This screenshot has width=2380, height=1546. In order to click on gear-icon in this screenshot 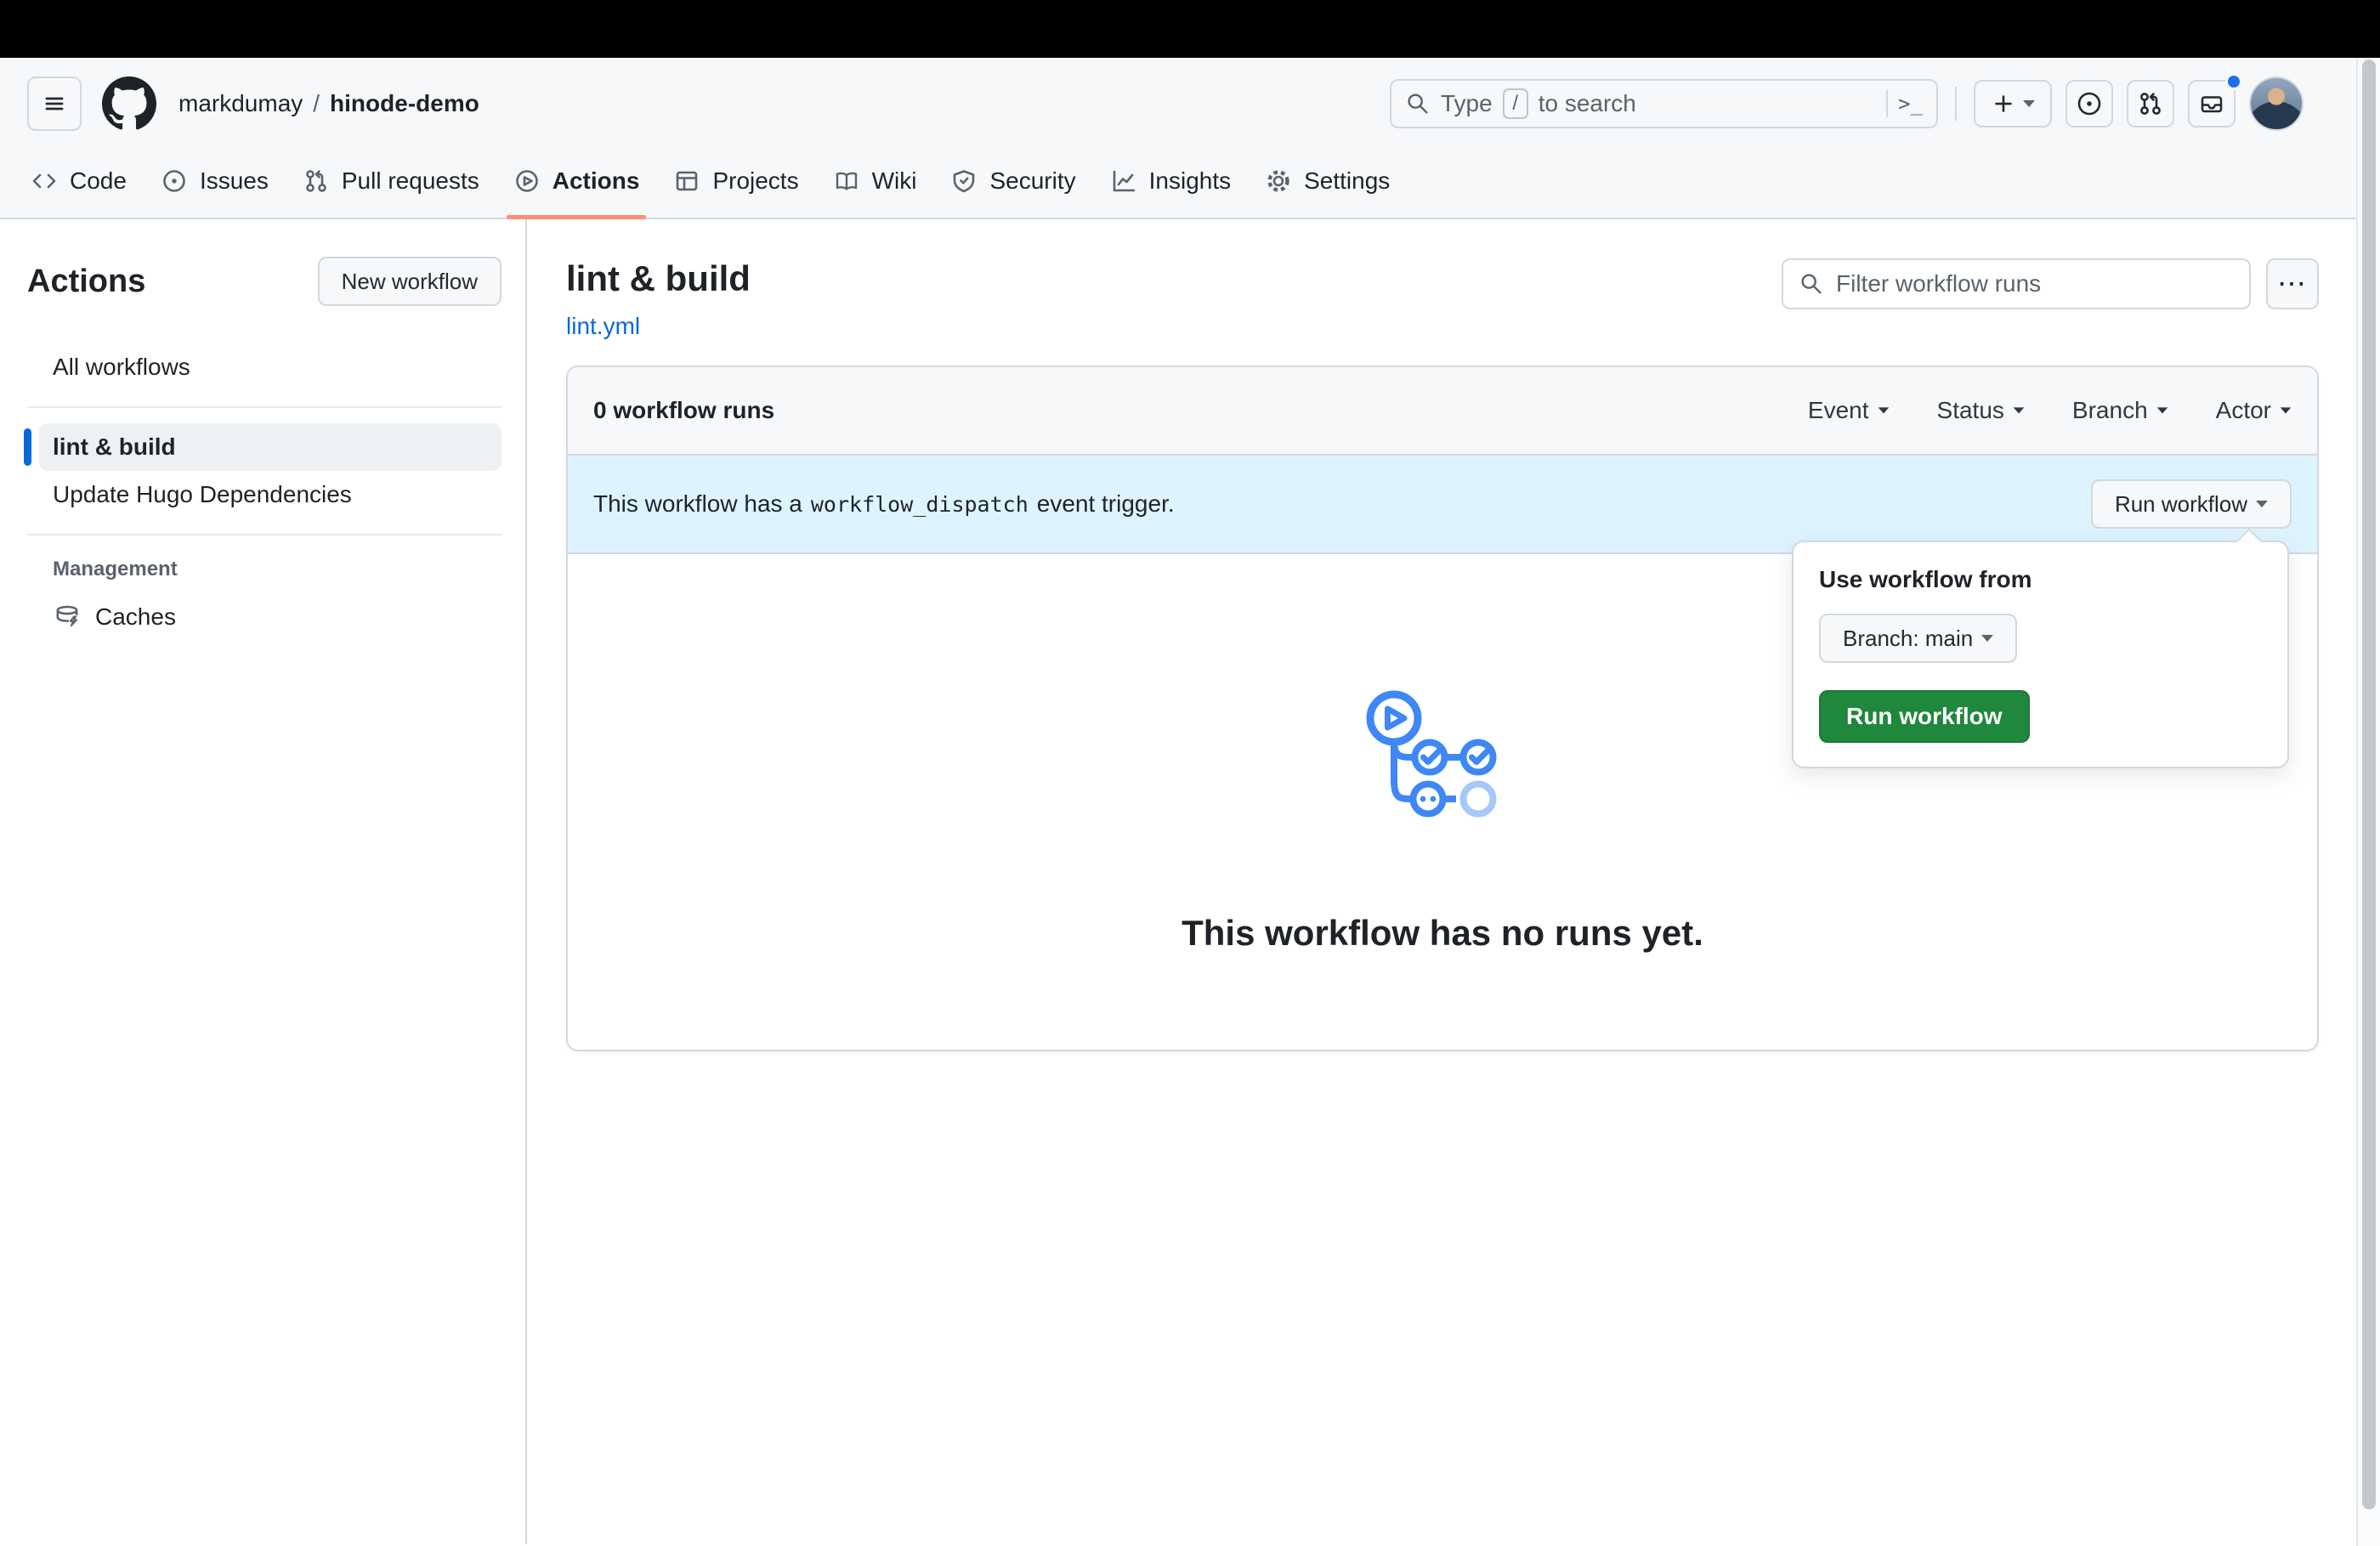, I will do `click(1278, 181)`.